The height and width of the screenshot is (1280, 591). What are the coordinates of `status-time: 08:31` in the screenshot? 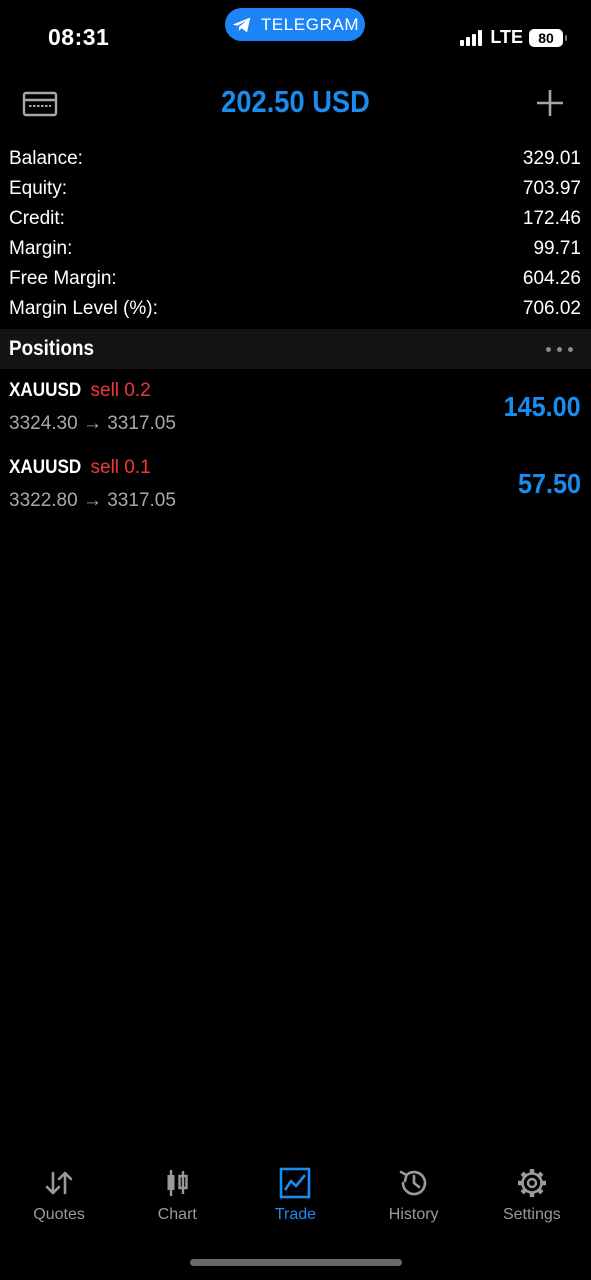 It's located at (79, 37).